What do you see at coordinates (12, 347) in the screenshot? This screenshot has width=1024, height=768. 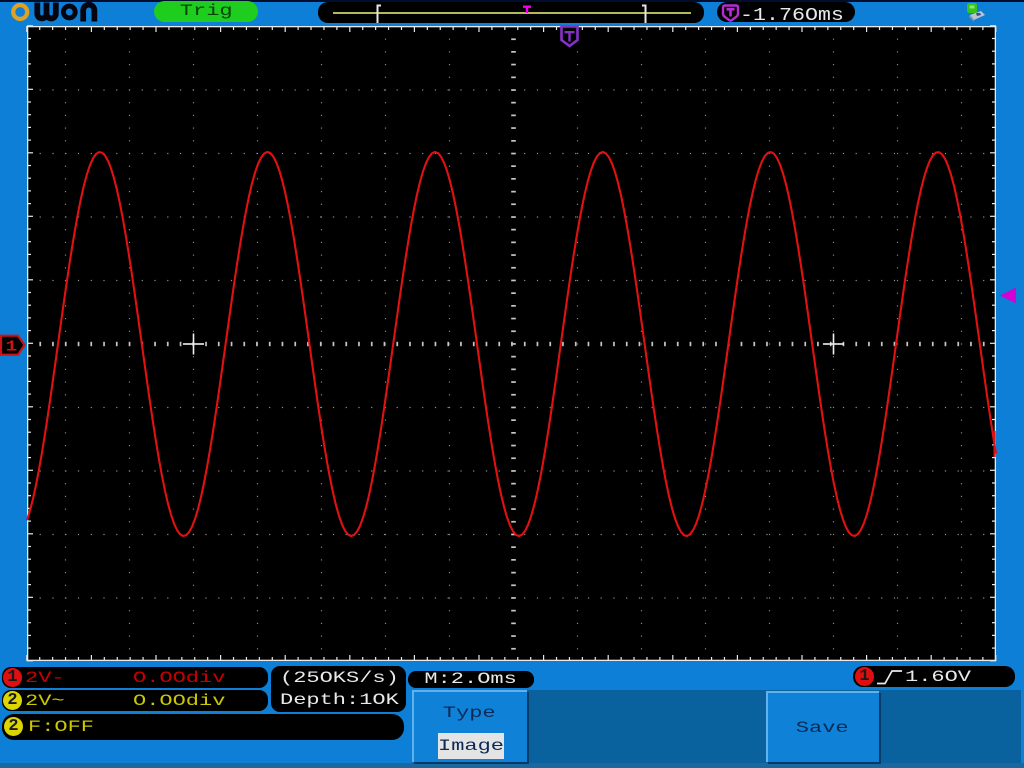 I see `svg-text: 1` at bounding box center [12, 347].